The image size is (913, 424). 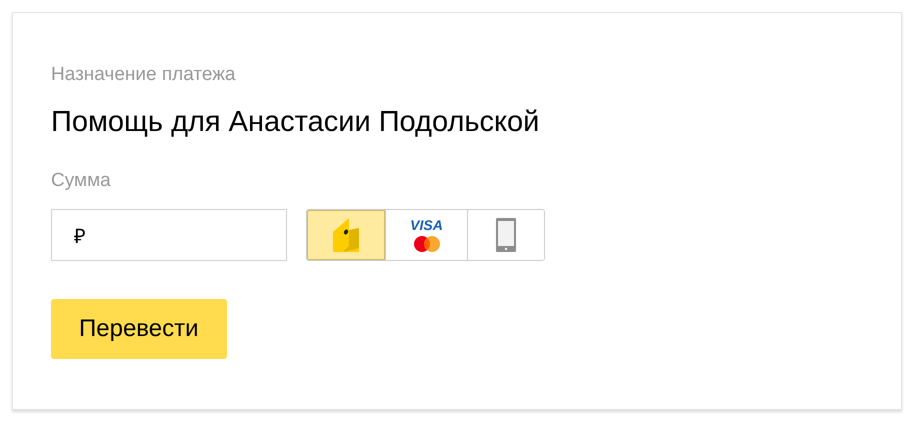 What do you see at coordinates (139, 329) in the screenshot?
I see `transfer-button: Перевести` at bounding box center [139, 329].